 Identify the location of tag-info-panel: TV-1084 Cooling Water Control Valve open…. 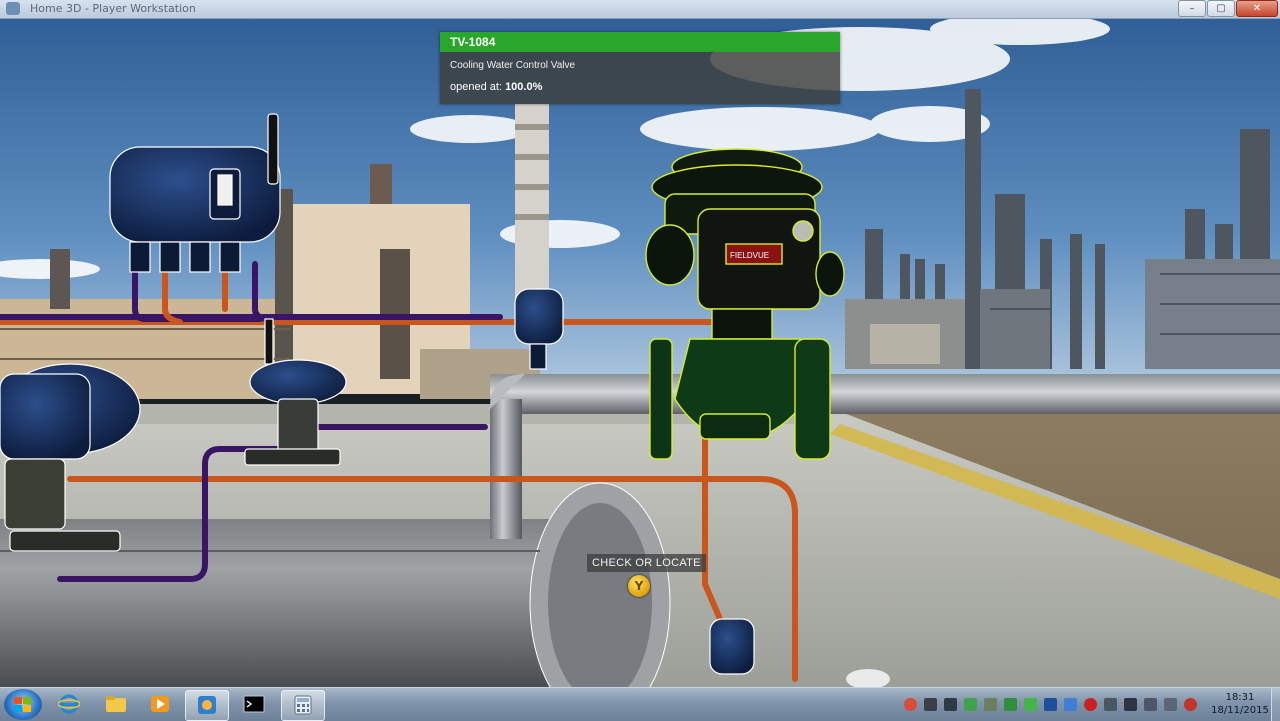
(640, 68).